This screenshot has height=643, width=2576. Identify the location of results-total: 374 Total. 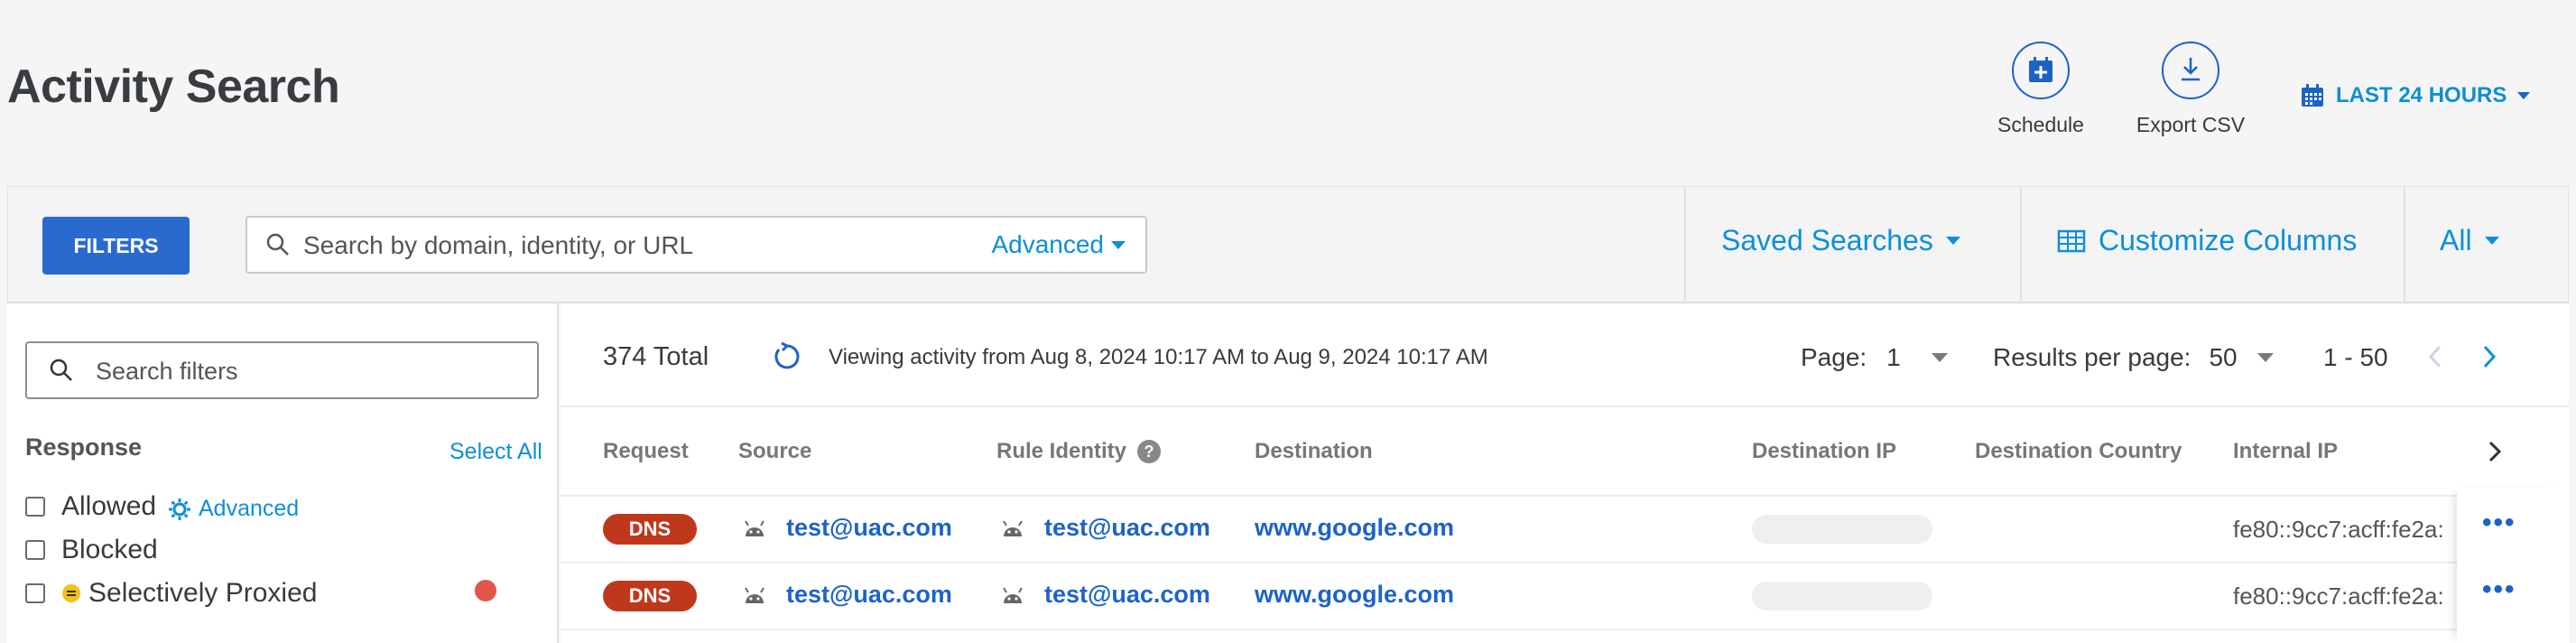
(656, 356).